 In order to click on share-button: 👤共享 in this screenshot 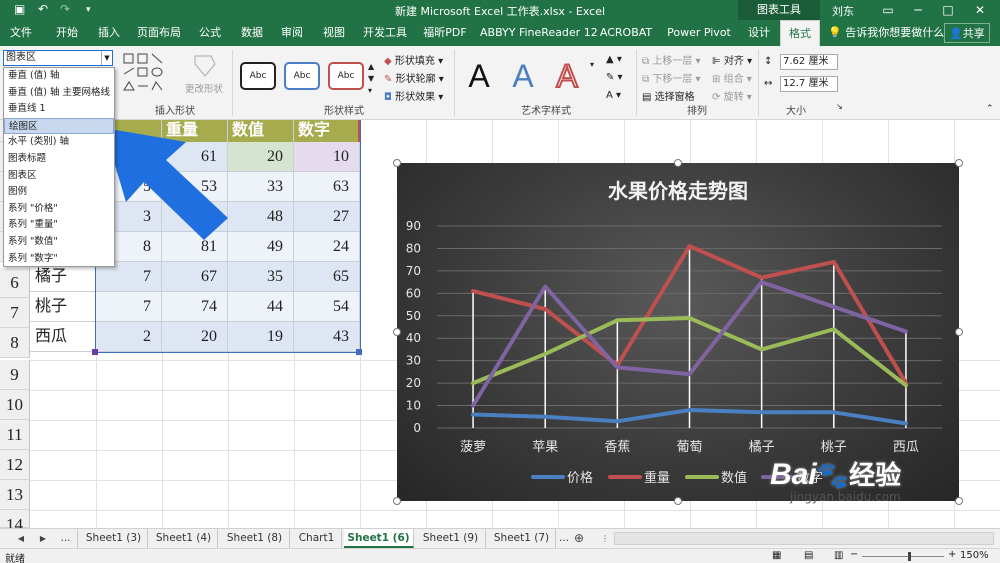, I will do `click(967, 33)`.